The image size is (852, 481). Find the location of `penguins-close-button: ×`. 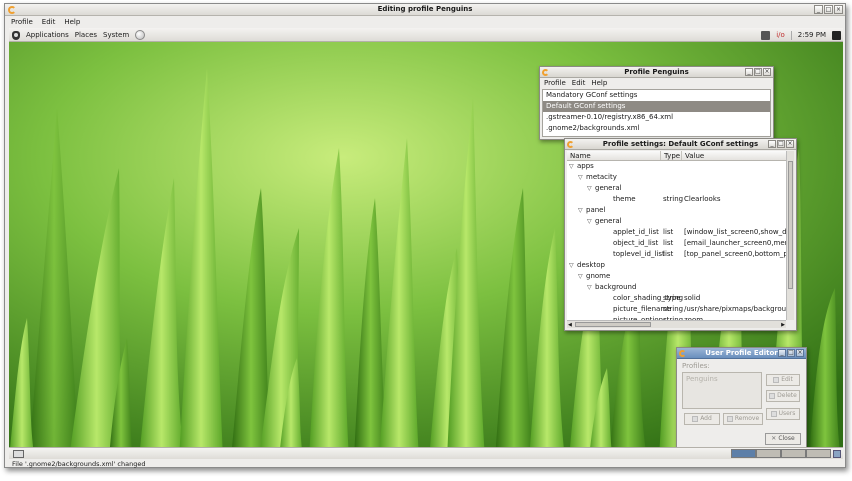

penguins-close-button: × is located at coordinates (767, 72).